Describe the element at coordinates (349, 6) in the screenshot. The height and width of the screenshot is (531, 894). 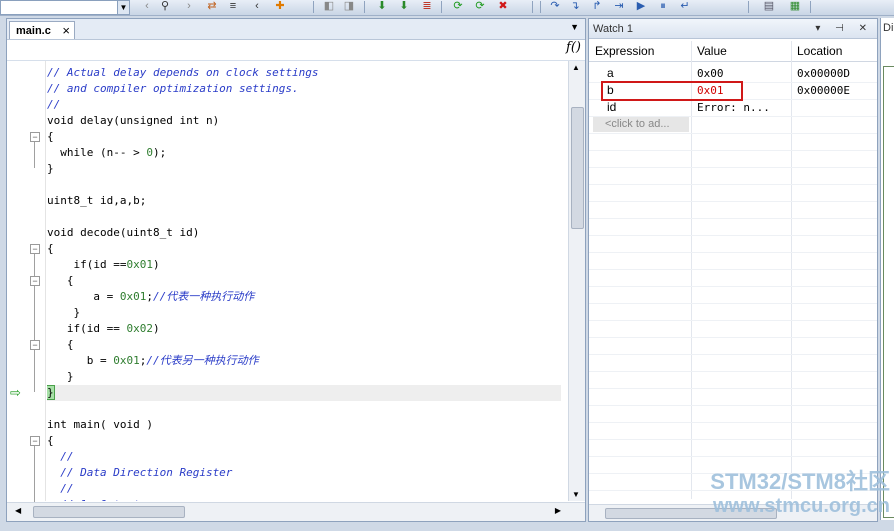
I see `right-icon: ◨` at that location.